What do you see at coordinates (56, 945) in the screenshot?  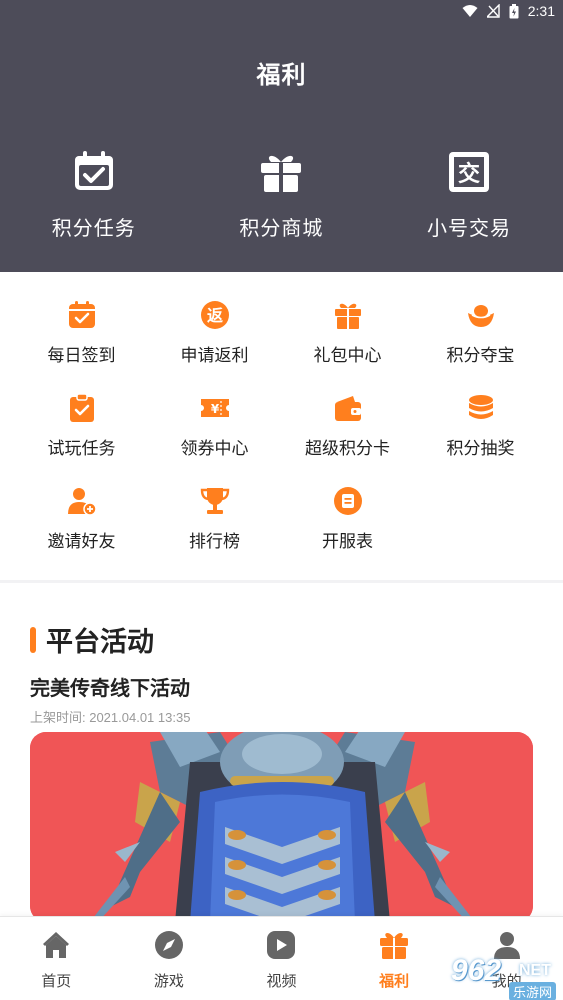 I see `home-icon` at bounding box center [56, 945].